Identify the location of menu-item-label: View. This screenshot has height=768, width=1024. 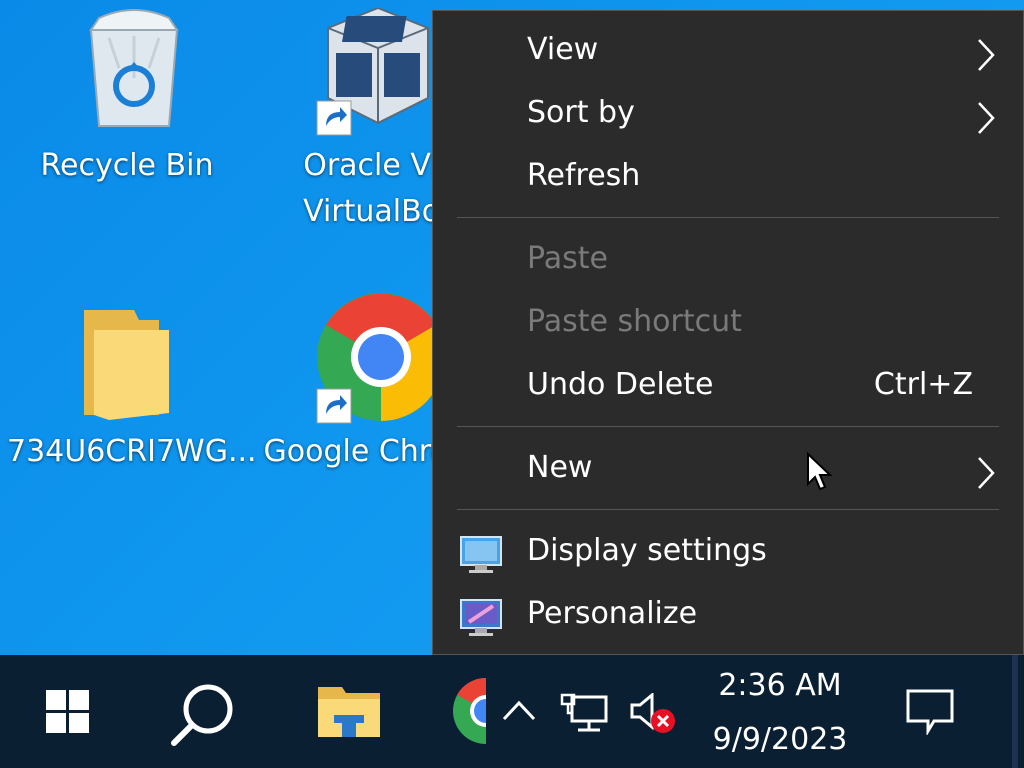
(563, 49).